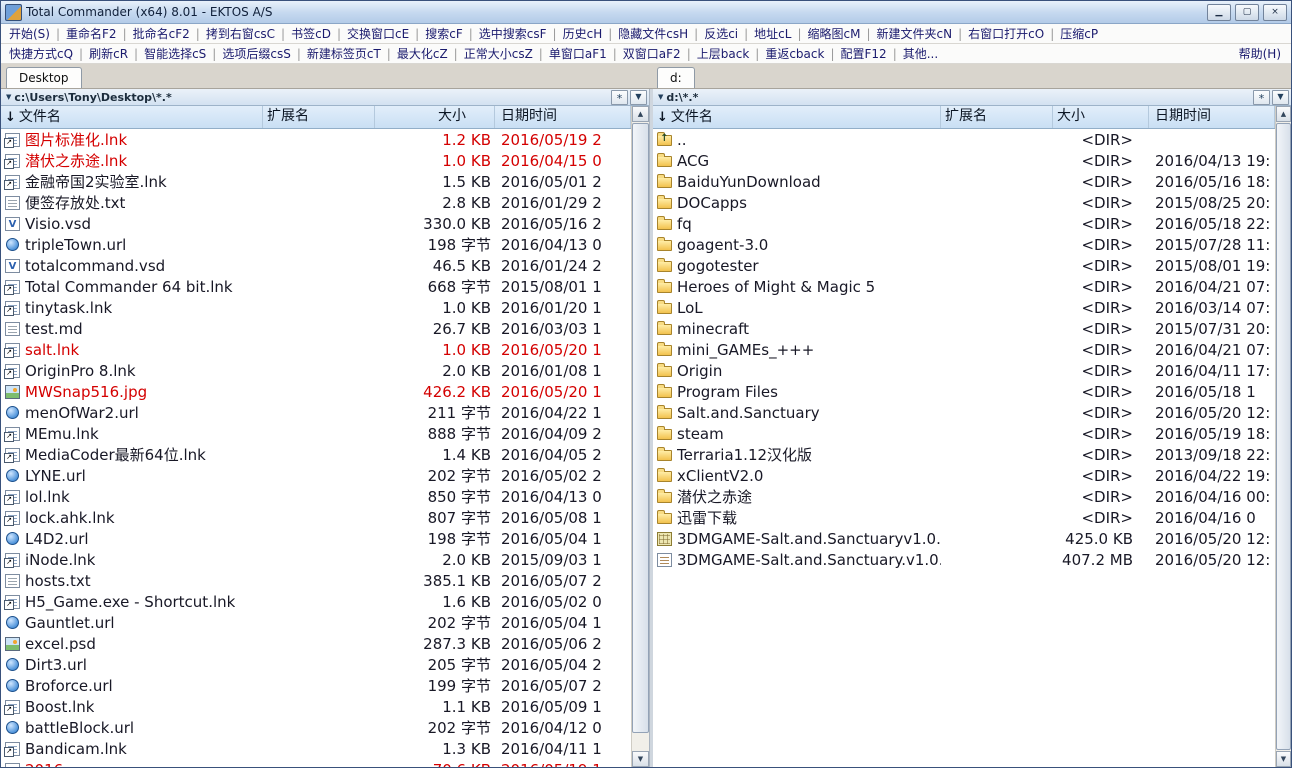 The image size is (1292, 768). Describe the element at coordinates (316, 664) in the screenshot. I see `file-row: Dirt3.url 205 字节 2016/05/04 2` at that location.